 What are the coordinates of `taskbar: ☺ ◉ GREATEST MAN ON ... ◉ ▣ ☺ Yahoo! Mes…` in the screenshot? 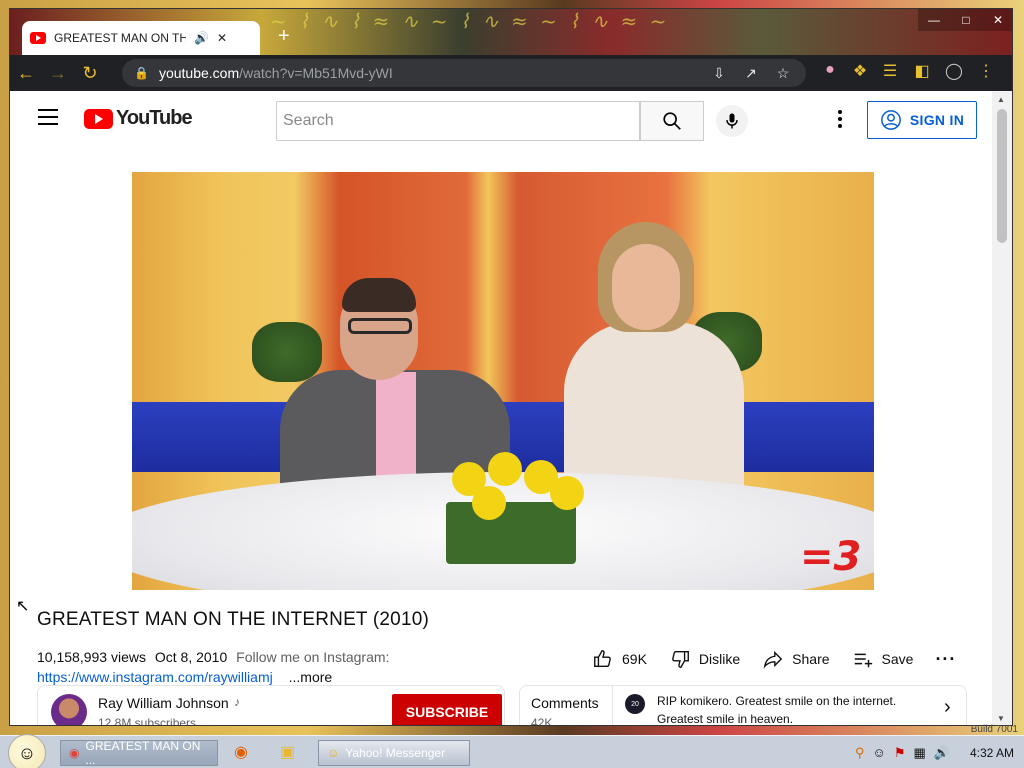 It's located at (512, 751).